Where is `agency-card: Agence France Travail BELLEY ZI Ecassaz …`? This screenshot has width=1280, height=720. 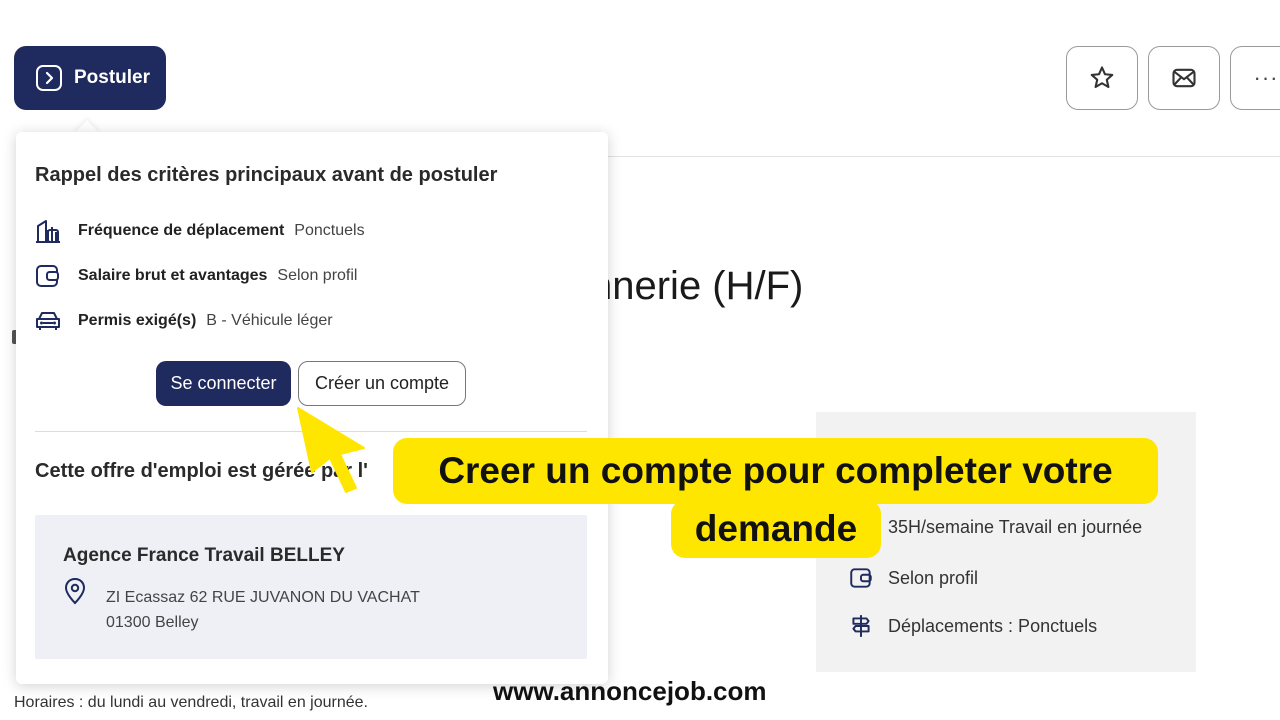
agency-card: Agence France Travail BELLEY ZI Ecassaz … is located at coordinates (311, 587).